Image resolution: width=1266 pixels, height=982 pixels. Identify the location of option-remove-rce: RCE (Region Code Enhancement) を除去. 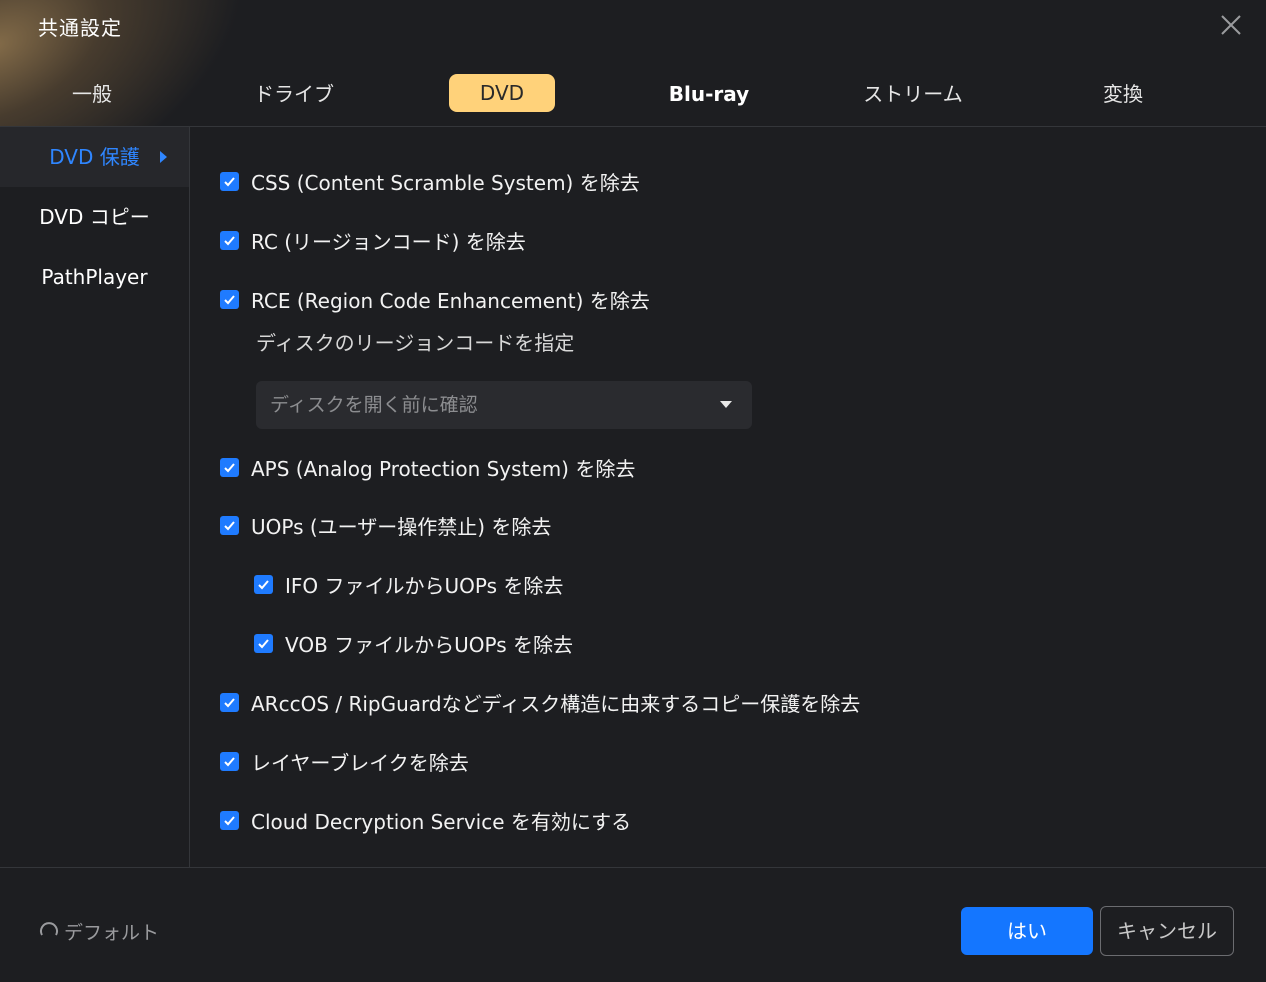
(435, 299).